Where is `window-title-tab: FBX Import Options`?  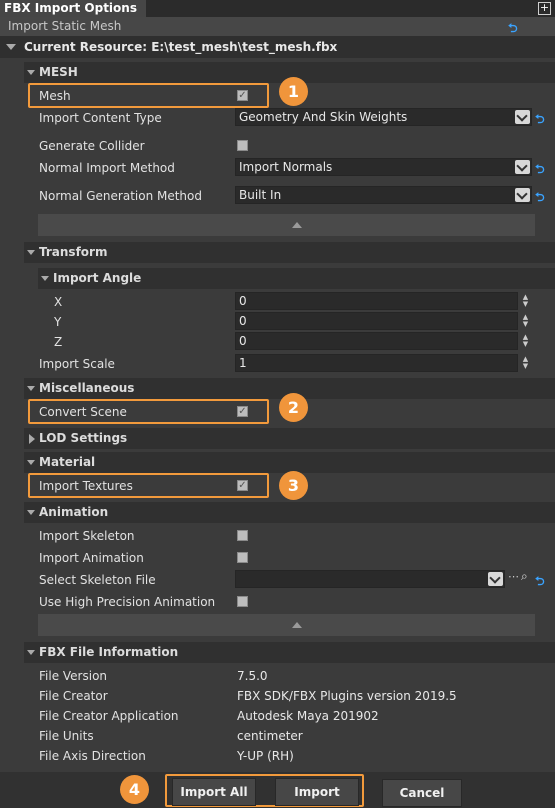
window-title-tab: FBX Import Options is located at coordinates (73, 8).